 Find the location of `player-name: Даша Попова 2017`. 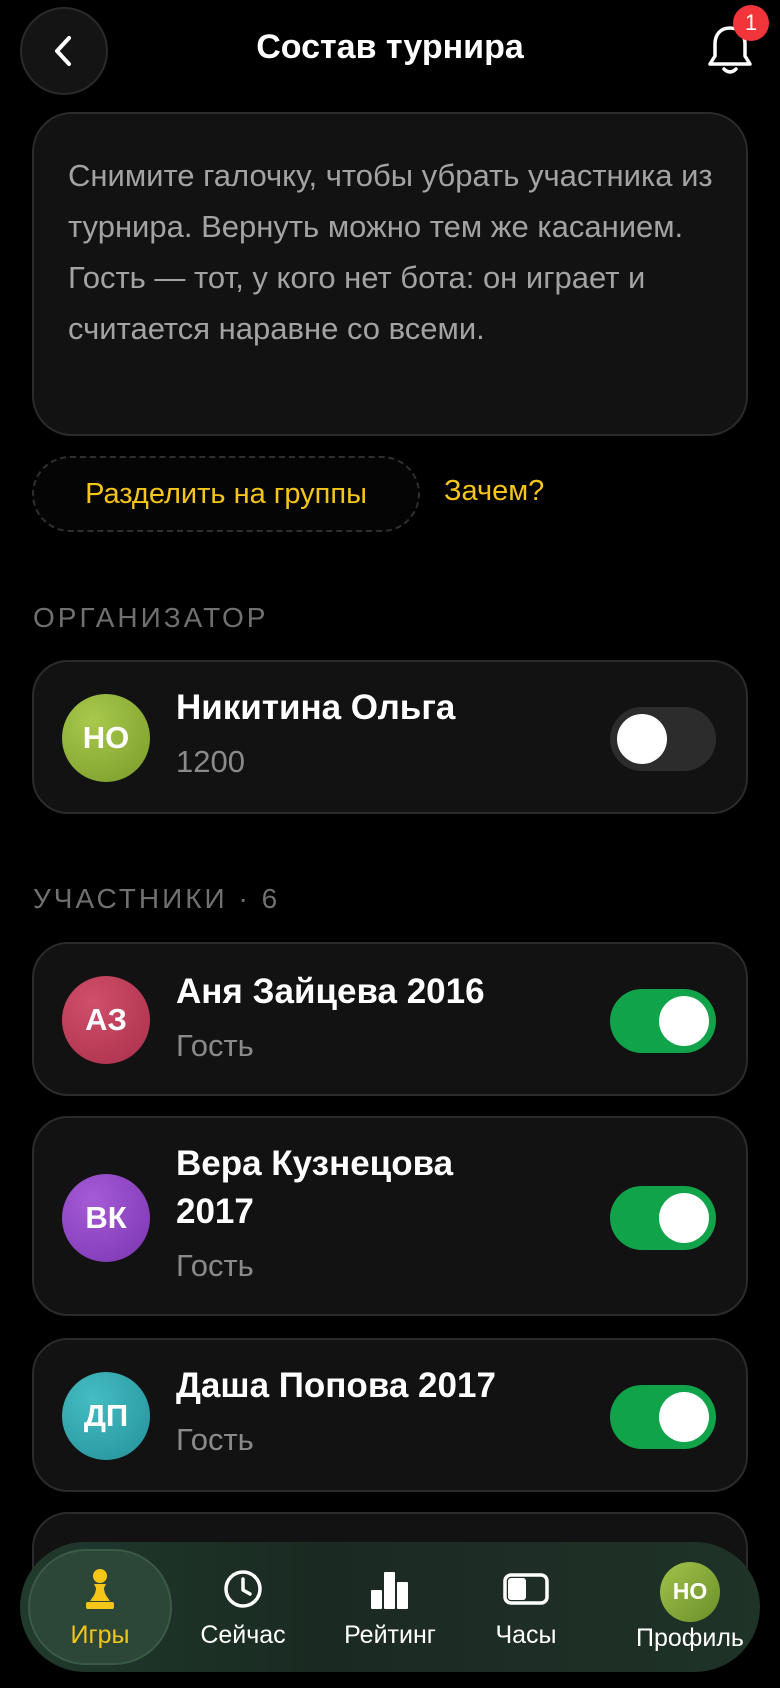

player-name: Даша Попова 2017 is located at coordinates (336, 1385).